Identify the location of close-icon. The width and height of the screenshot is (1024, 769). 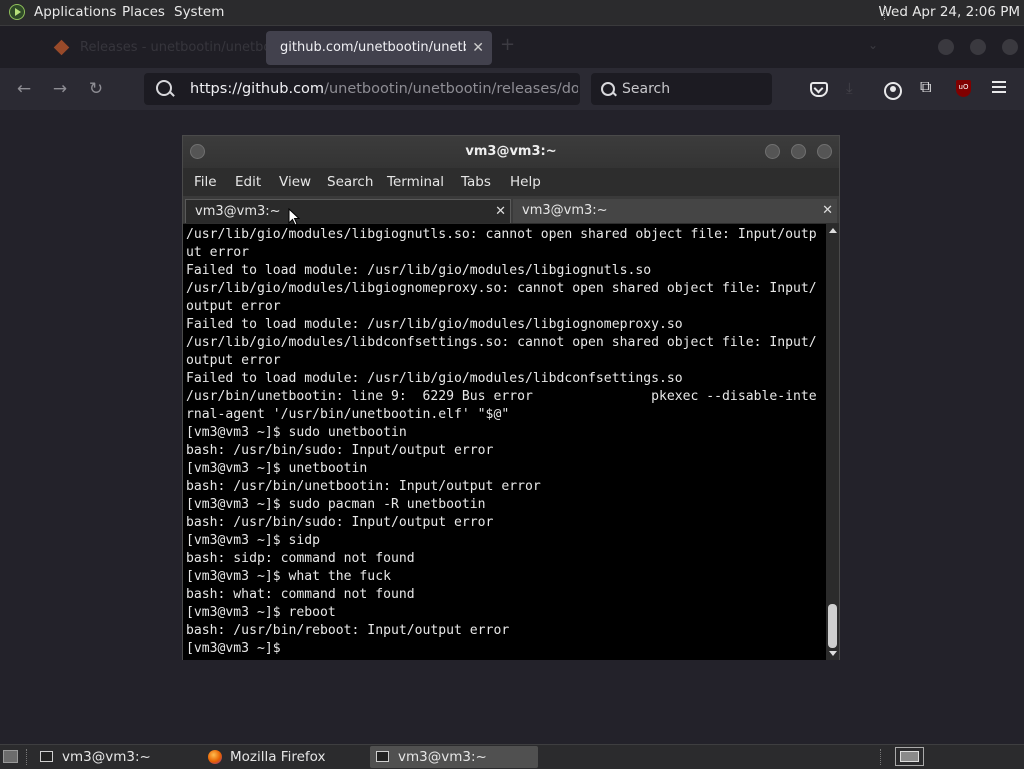
(824, 151).